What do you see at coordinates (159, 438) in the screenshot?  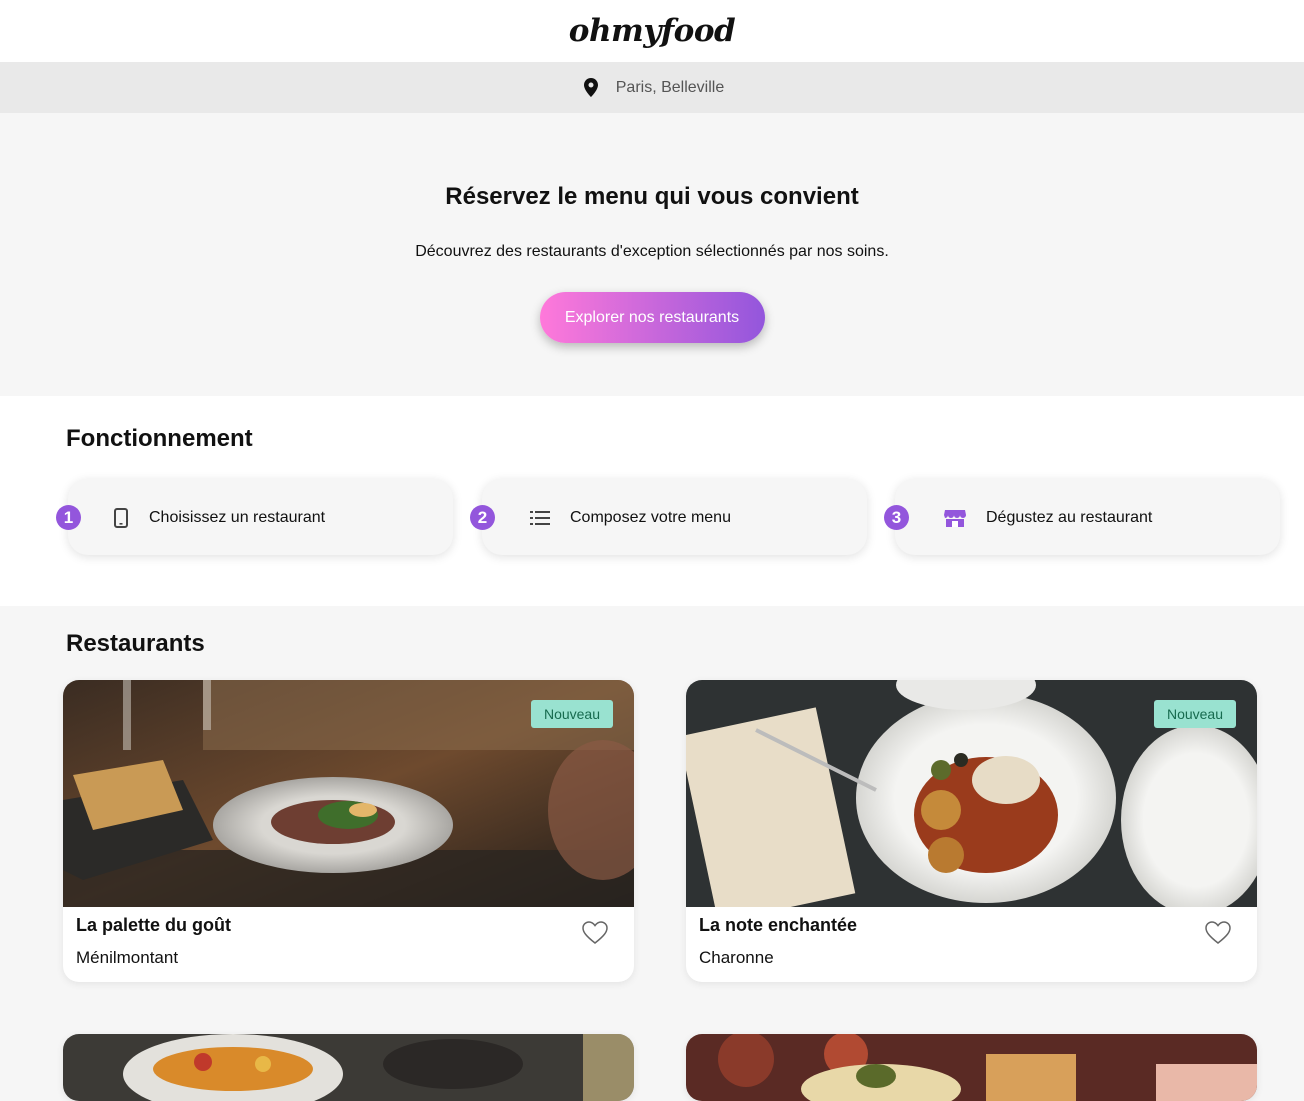 I see `how-it-works-title: Fonctionnement` at bounding box center [159, 438].